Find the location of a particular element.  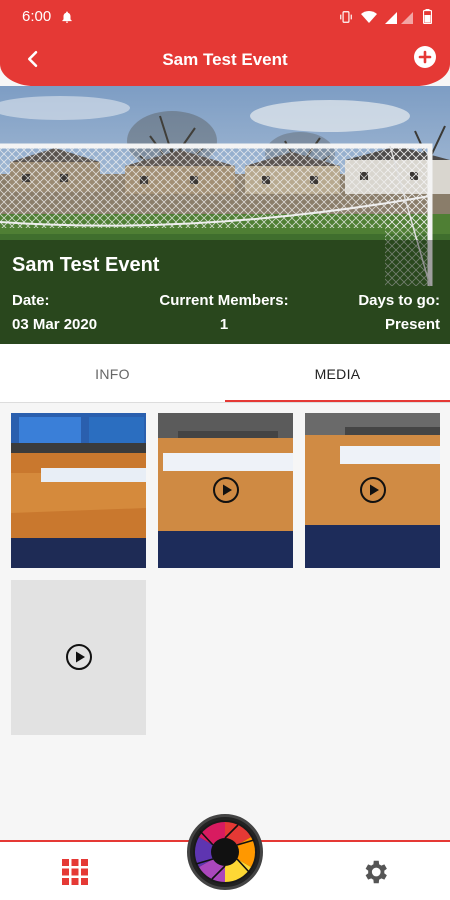

gear-icon is located at coordinates (375, 872).